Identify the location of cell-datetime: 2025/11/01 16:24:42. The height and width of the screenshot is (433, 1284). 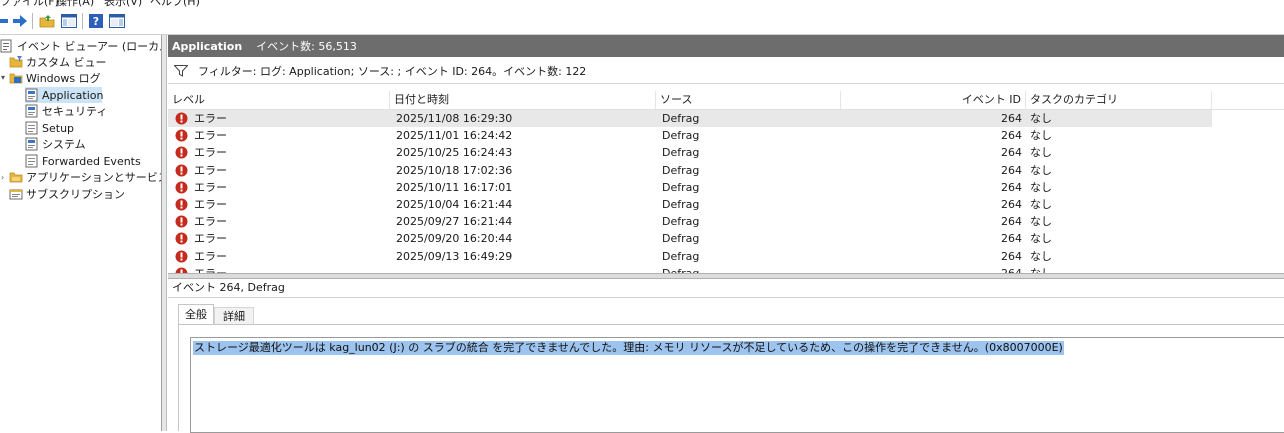
(454, 136).